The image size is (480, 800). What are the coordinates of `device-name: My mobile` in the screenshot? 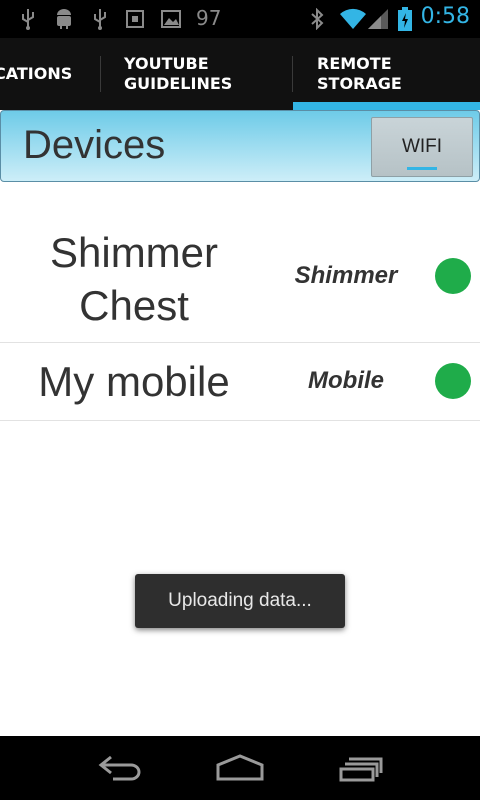 It's located at (134, 381).